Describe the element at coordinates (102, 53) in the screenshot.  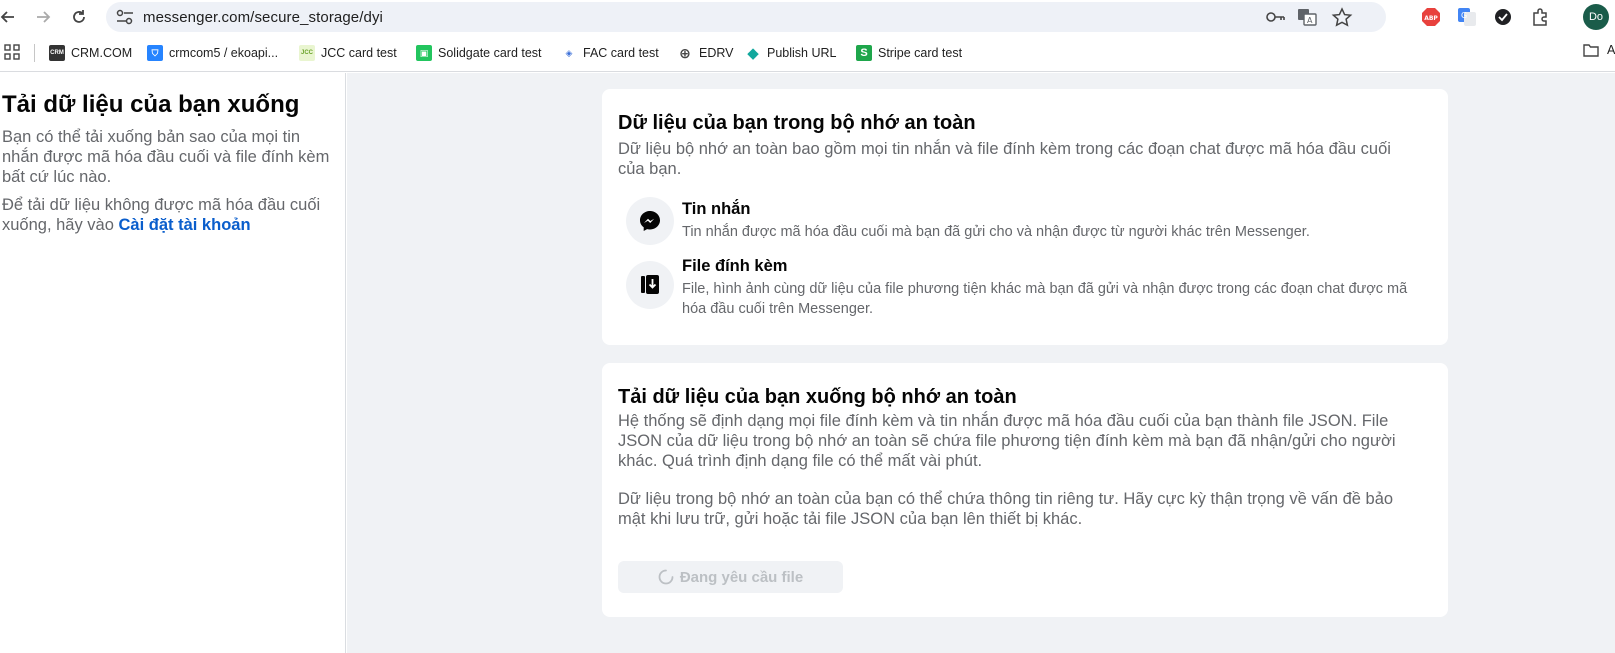
I see `bookmark-label: CRM.COM` at that location.